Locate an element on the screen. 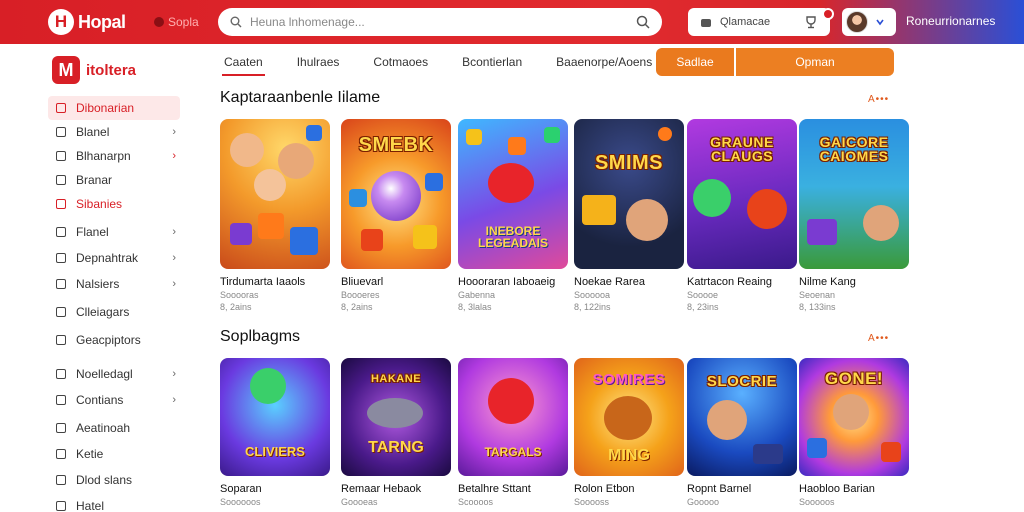  game-card: TARGALS Betalhre Sttant Scoooos is located at coordinates (513, 433).